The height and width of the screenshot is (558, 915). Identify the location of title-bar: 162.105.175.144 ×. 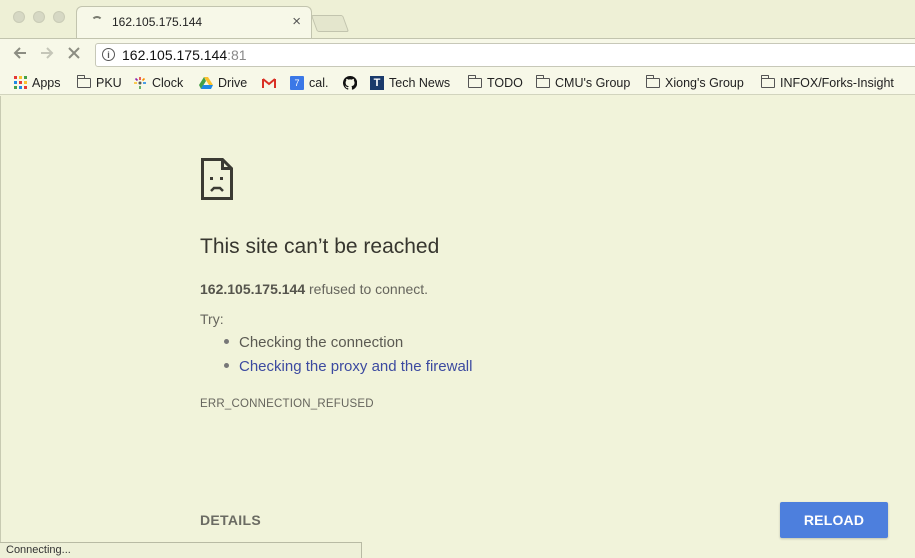
(457, 19).